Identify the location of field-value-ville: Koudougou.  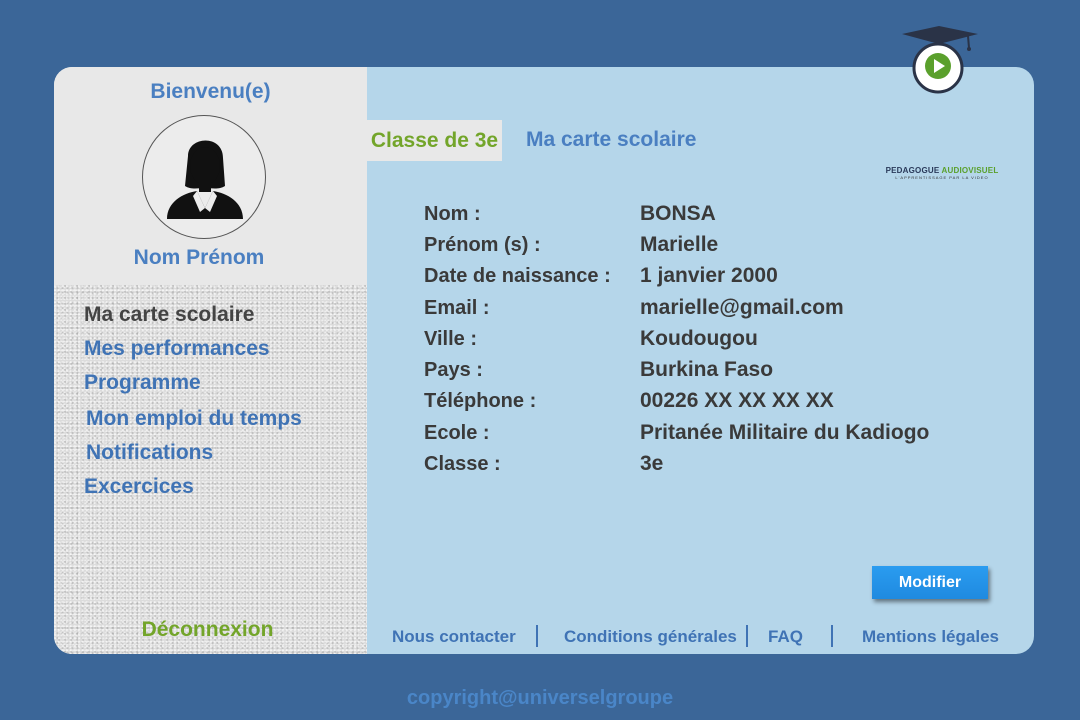
(699, 338).